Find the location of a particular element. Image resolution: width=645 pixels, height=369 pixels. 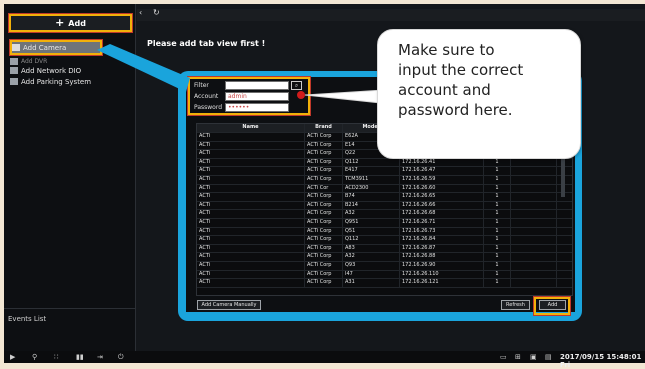

screen-icon: ▤ is located at coordinates (548, 357).